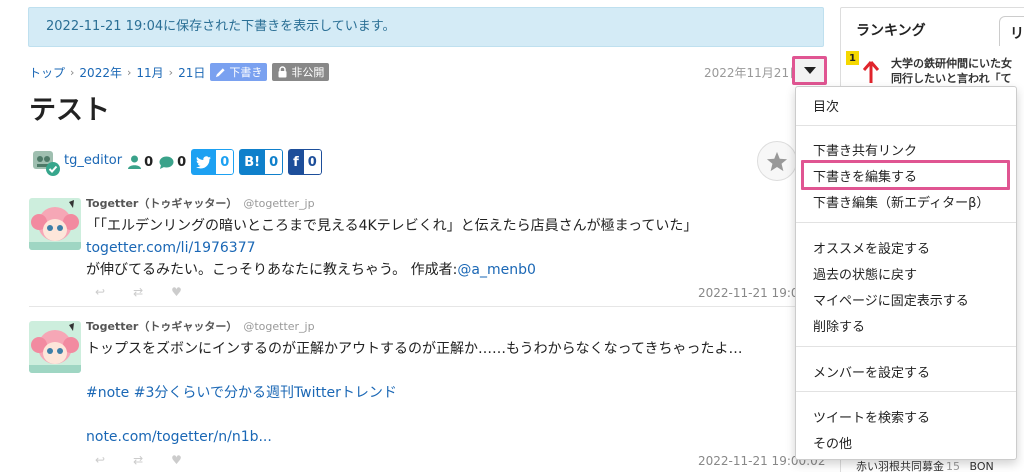 This screenshot has width=1024, height=472. Describe the element at coordinates (865, 273) in the screenshot. I see `menu-item-restore-past: 過去の状態に戻す` at that location.